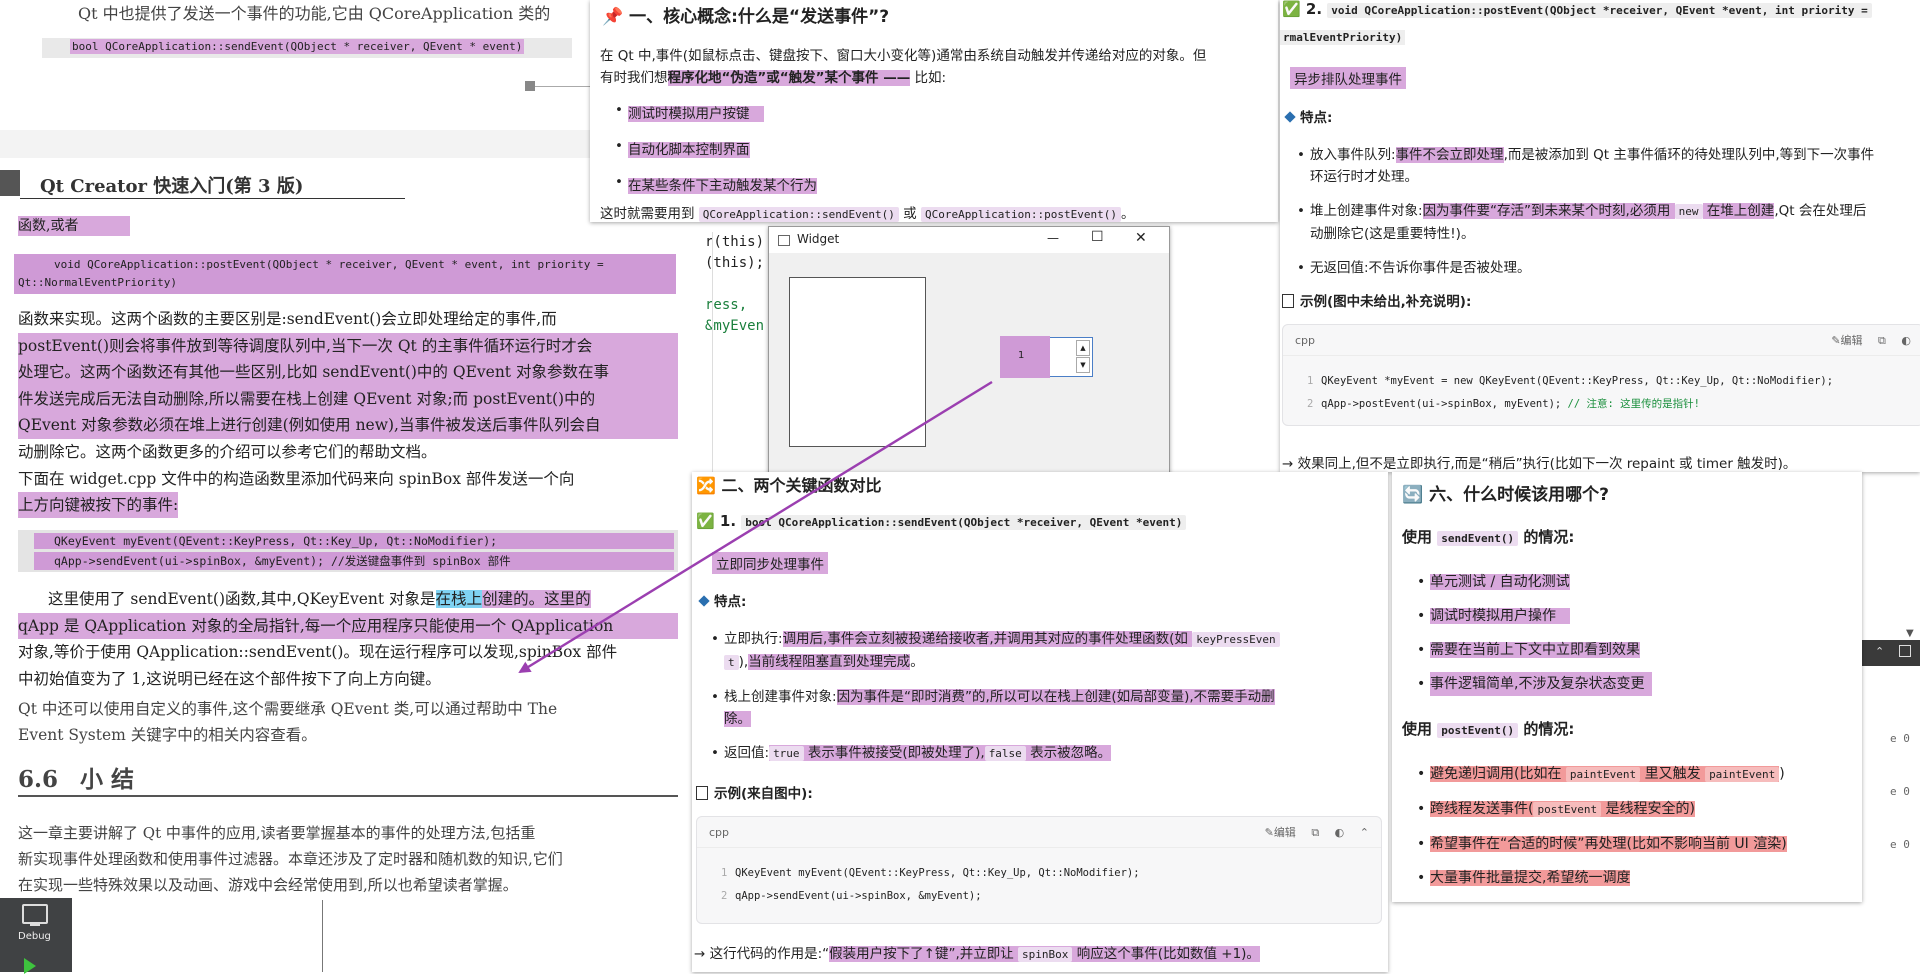  Describe the element at coordinates (917, 662) in the screenshot. I see `cmp-b1-f: 。` at that location.